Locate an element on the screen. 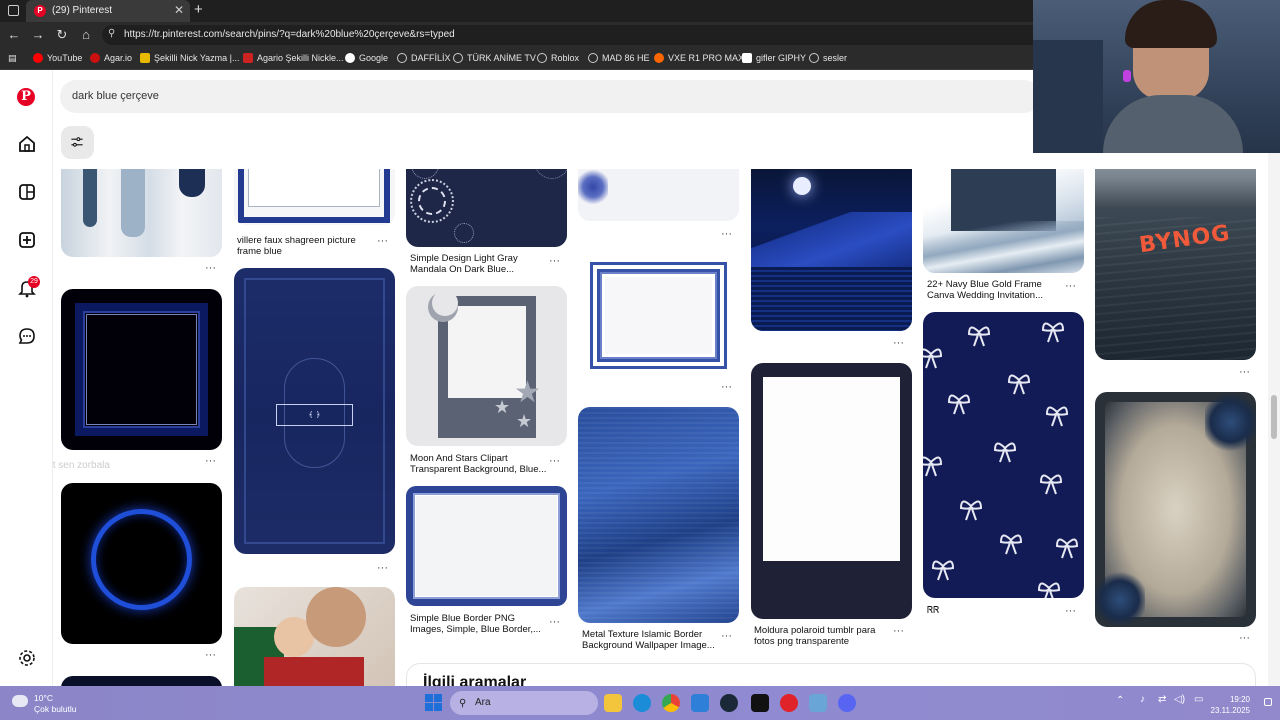 Image resolution: width=1280 pixels, height=720 pixels. pin-islamic-pattern: ﴾ ﴿ is located at coordinates (314, 411).